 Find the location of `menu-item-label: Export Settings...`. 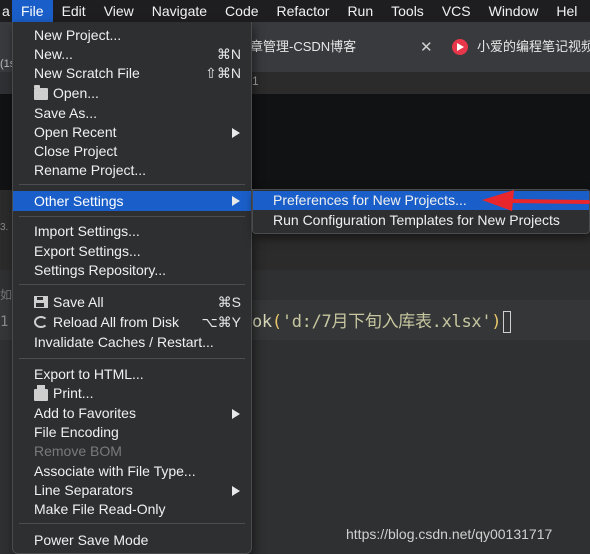

menu-item-label: Export Settings... is located at coordinates (87, 251).